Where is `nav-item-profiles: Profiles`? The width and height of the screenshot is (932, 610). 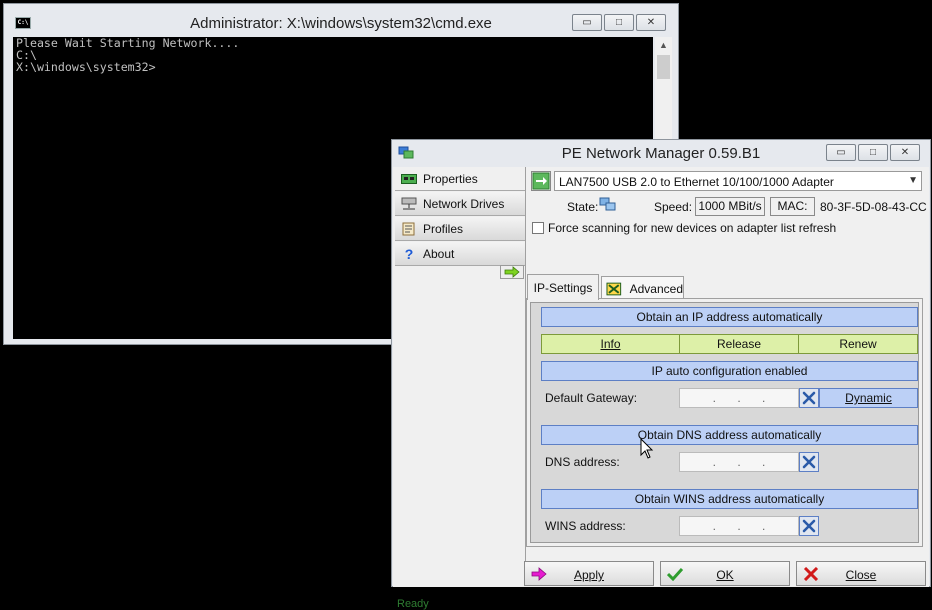
nav-item-profiles: Profiles is located at coordinates (460, 229).